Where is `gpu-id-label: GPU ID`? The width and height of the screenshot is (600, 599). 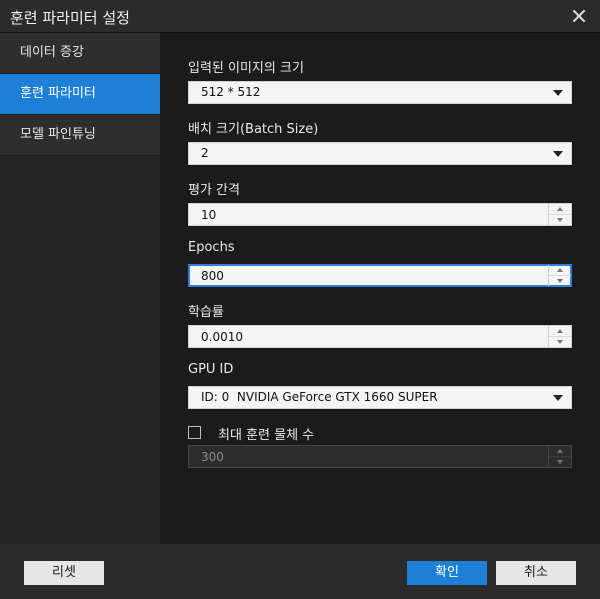
gpu-id-label: GPU ID is located at coordinates (211, 369).